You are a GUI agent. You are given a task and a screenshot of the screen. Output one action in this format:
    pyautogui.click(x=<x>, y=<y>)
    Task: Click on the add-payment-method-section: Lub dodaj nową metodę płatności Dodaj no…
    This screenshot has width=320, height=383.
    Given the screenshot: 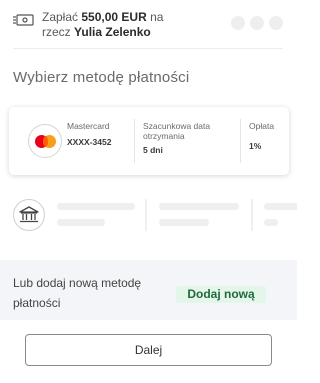 What is the action you would take?
    pyautogui.click(x=148, y=290)
    